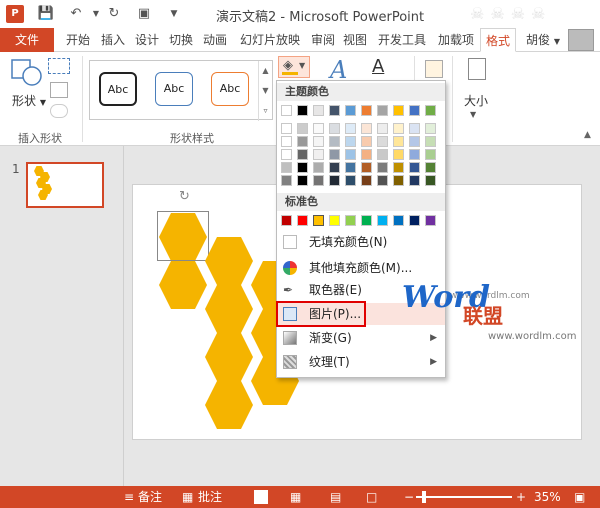 The width and height of the screenshot is (600, 508). I want to click on redo-icon: ↻, so click(114, 14).